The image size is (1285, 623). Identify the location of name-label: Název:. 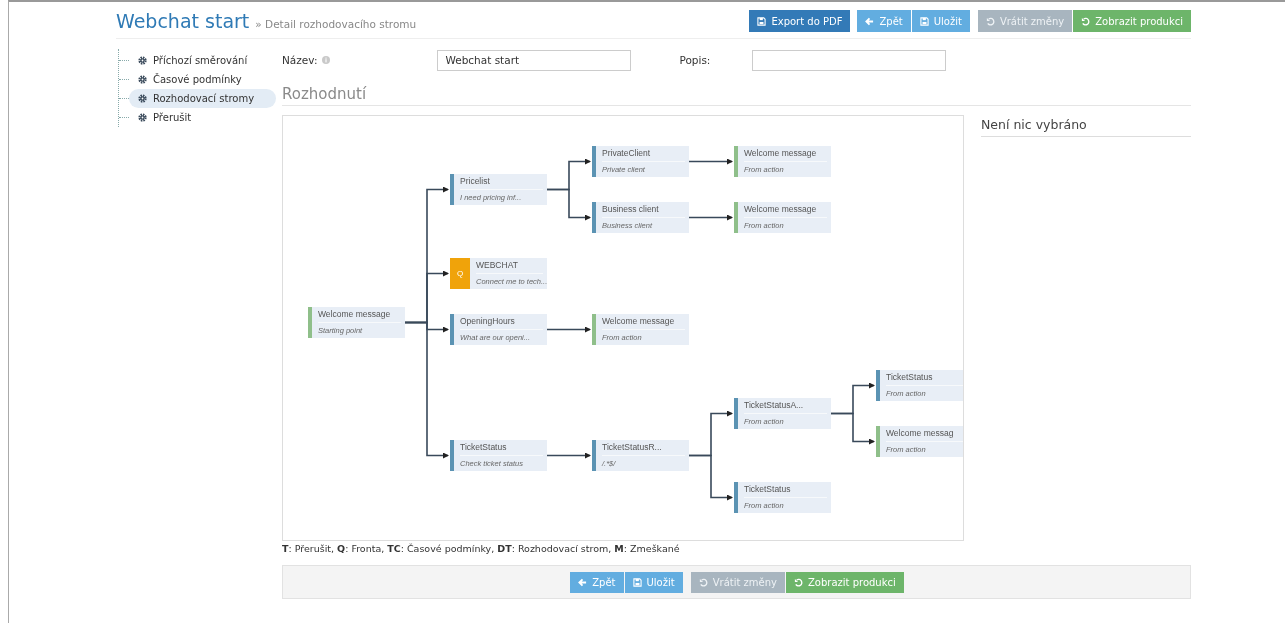
(300, 60).